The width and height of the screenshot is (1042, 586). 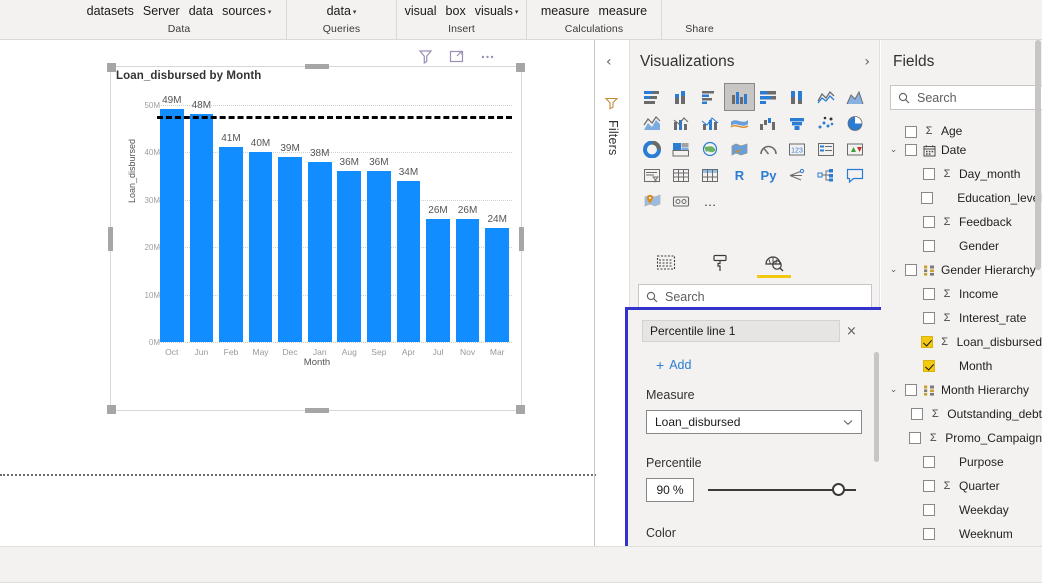 I want to click on stacked-area-chart-icon, so click(x=652, y=123).